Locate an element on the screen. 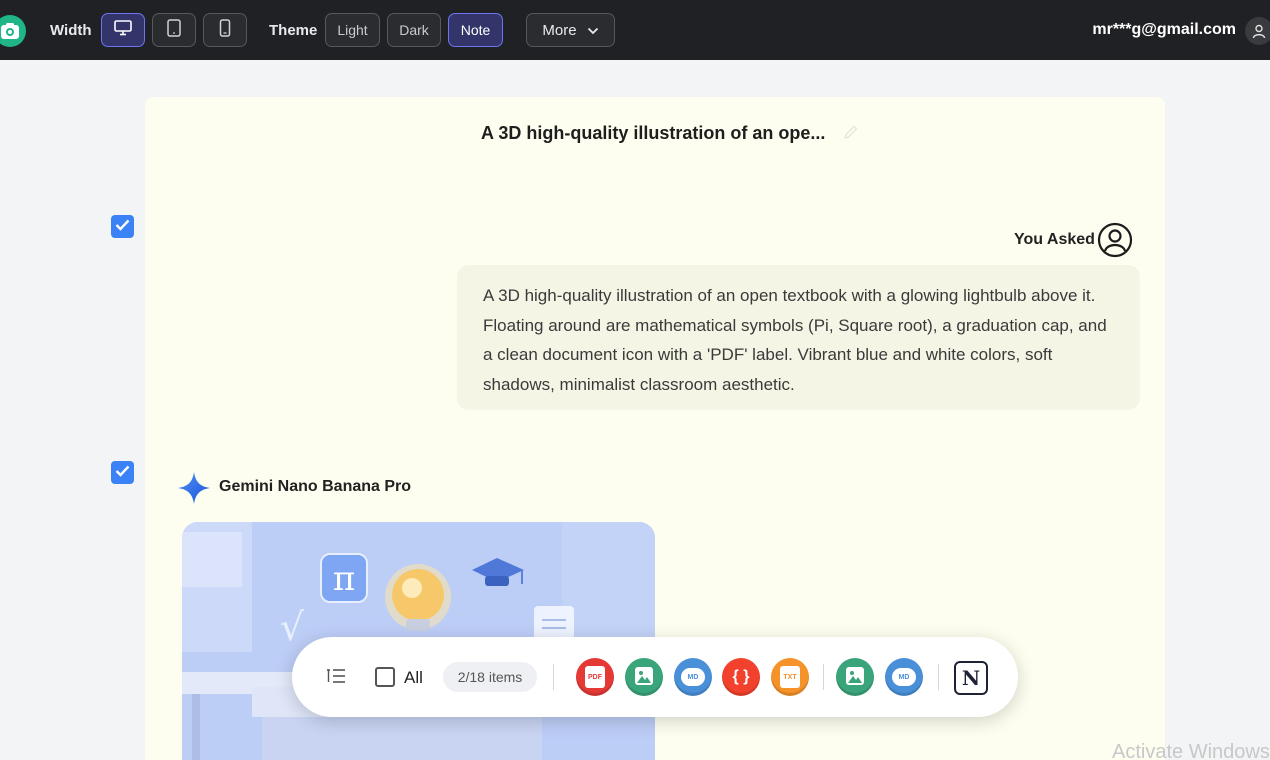 This screenshot has width=1270, height=760. export-json-button: { } is located at coordinates (741, 677).